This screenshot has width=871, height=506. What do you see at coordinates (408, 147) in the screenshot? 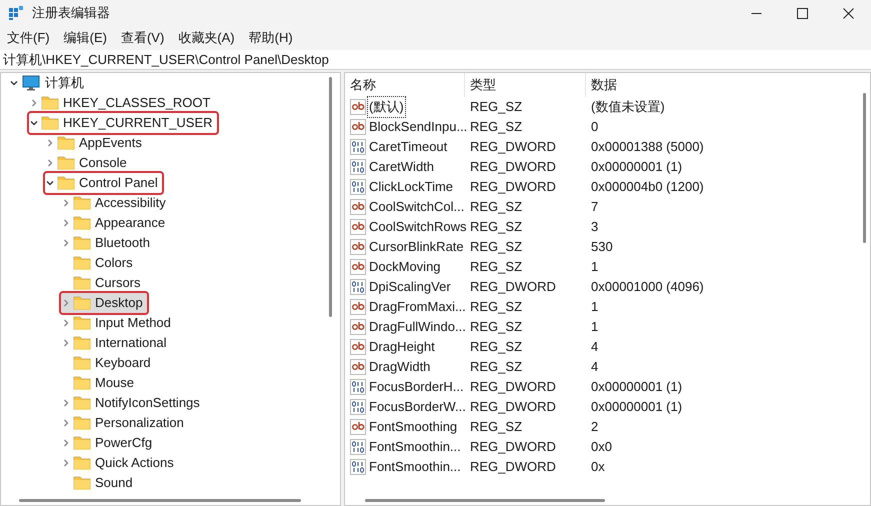
I see `value-name: CaretTimeout` at bounding box center [408, 147].